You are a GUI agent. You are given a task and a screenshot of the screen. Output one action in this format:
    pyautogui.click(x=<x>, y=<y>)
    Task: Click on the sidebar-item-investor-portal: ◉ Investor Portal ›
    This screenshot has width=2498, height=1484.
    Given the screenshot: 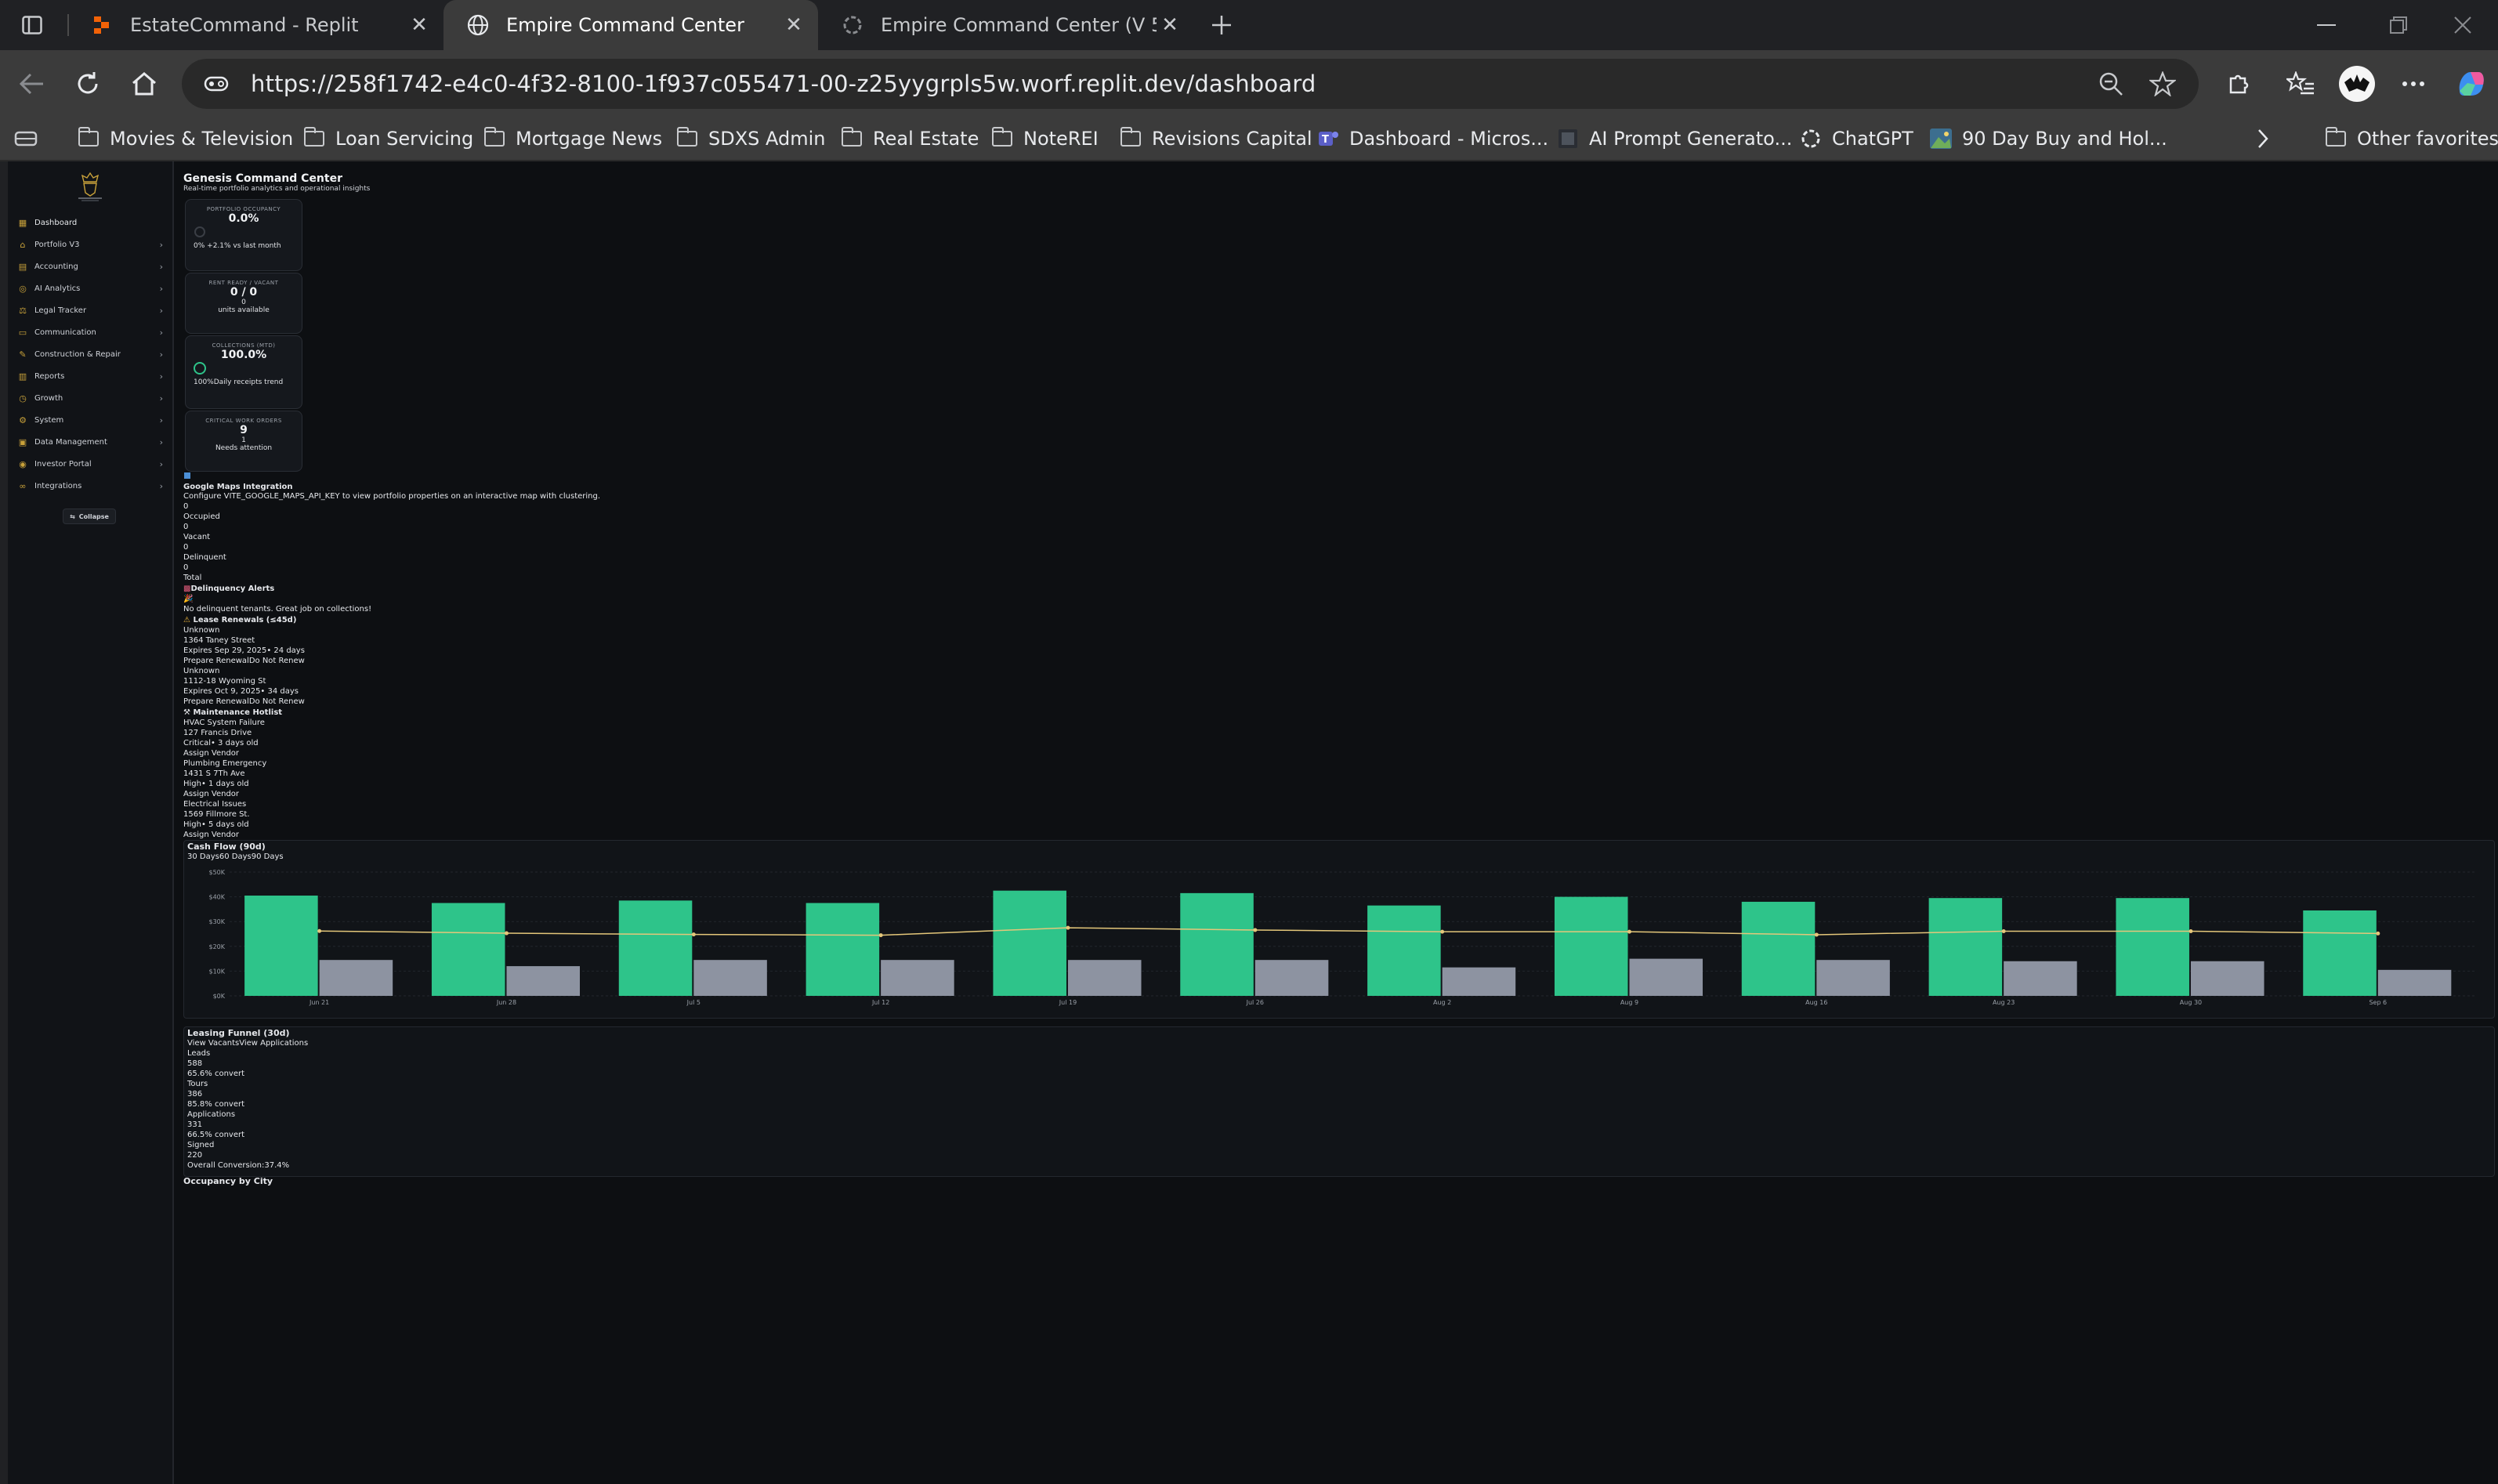 What is the action you would take?
    pyautogui.click(x=92, y=464)
    